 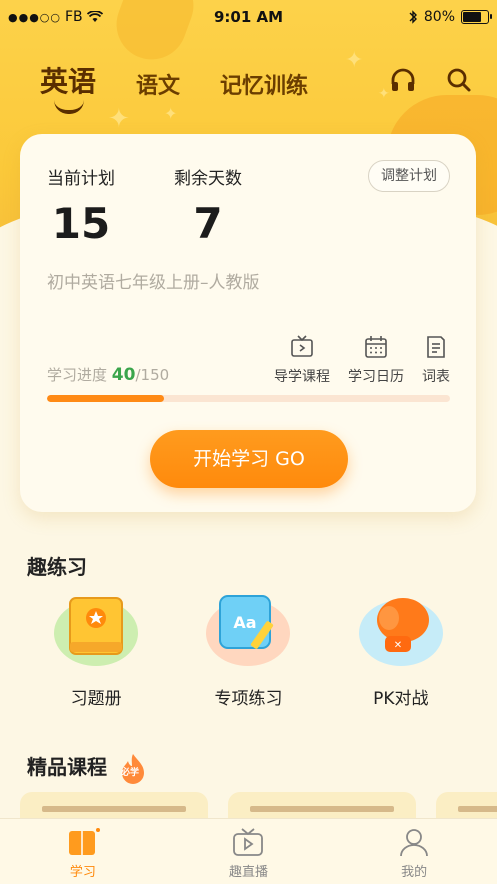 I want to click on hot-badge: 必学, so click(x=133, y=769).